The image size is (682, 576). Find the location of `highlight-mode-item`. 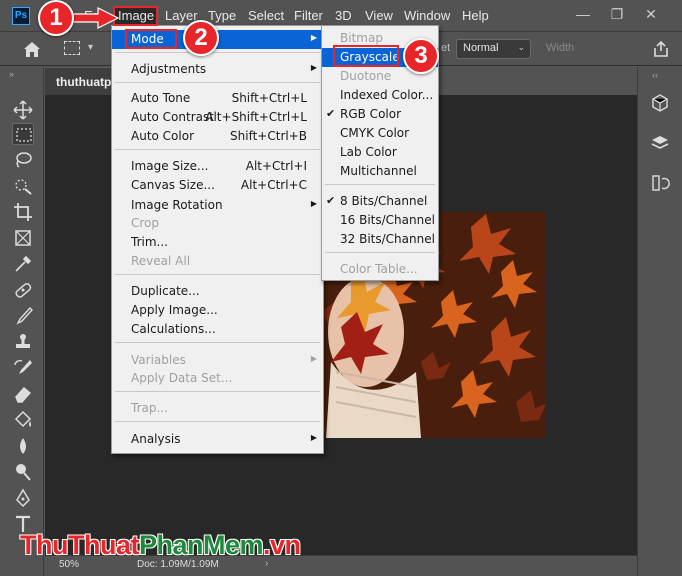

highlight-mode-item is located at coordinates (151, 39).